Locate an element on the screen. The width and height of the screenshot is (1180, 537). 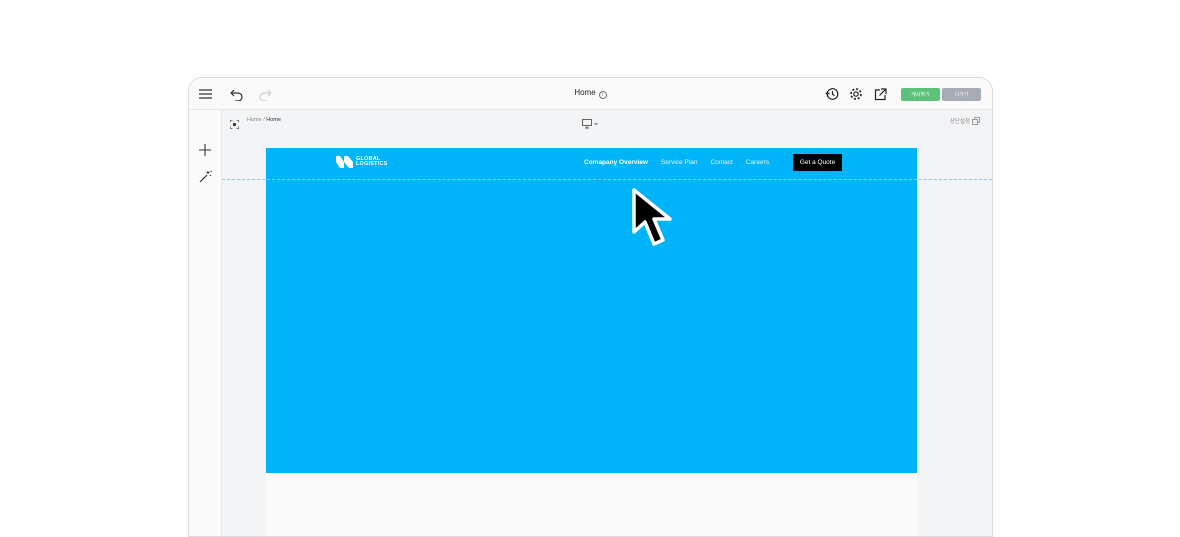
publish-button: 게시하기 is located at coordinates (920, 94).